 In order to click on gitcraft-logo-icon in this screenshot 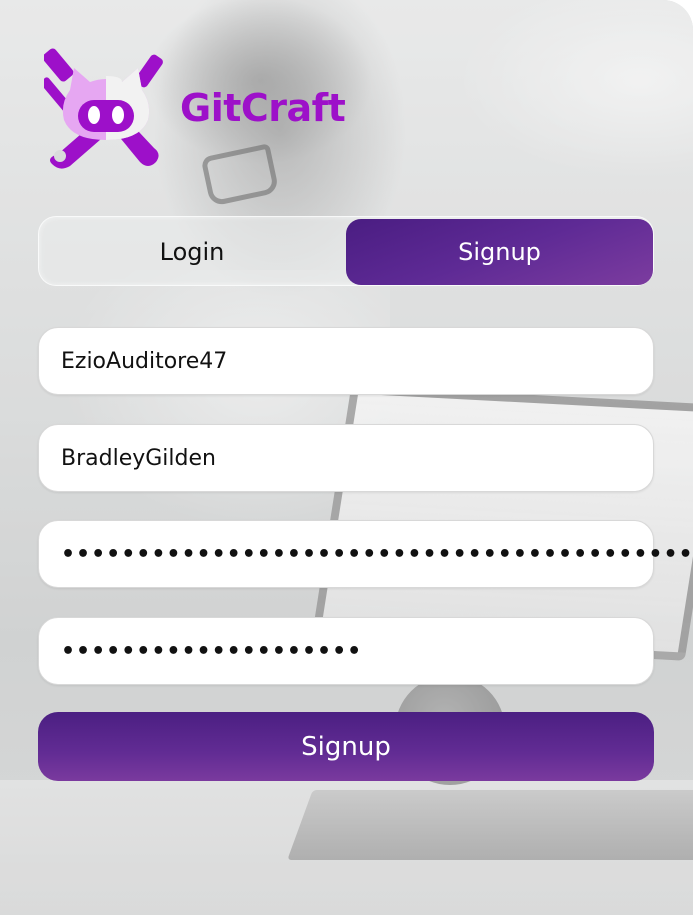, I will do `click(106, 108)`.